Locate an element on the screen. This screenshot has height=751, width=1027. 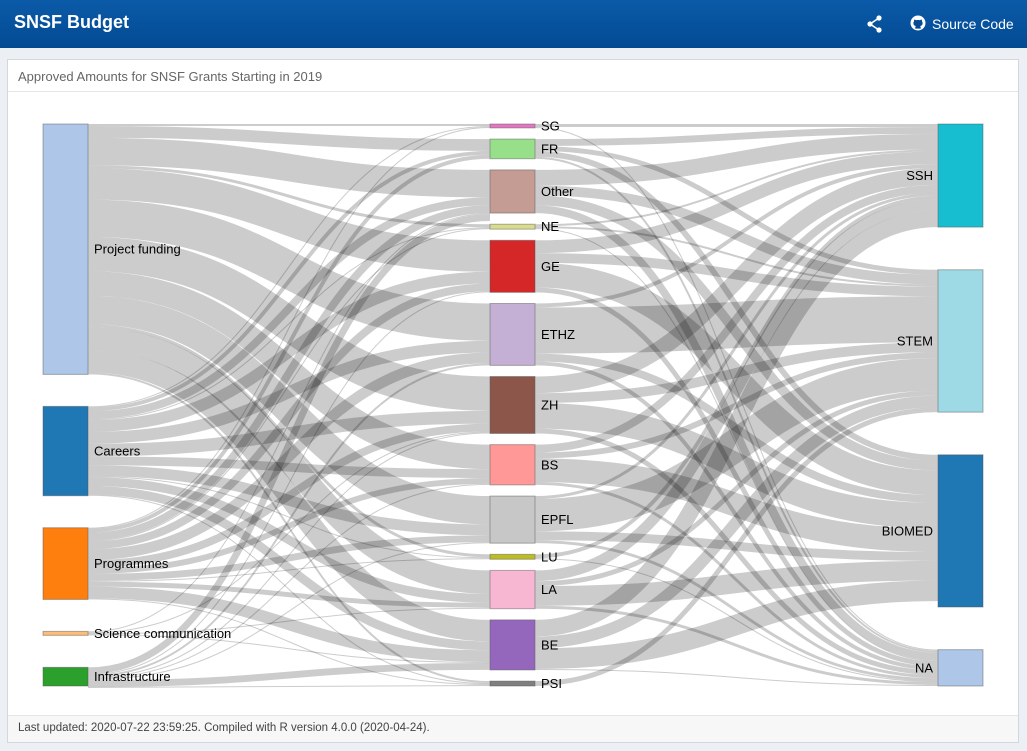
sankey-node-epfl is located at coordinates (512, 519).